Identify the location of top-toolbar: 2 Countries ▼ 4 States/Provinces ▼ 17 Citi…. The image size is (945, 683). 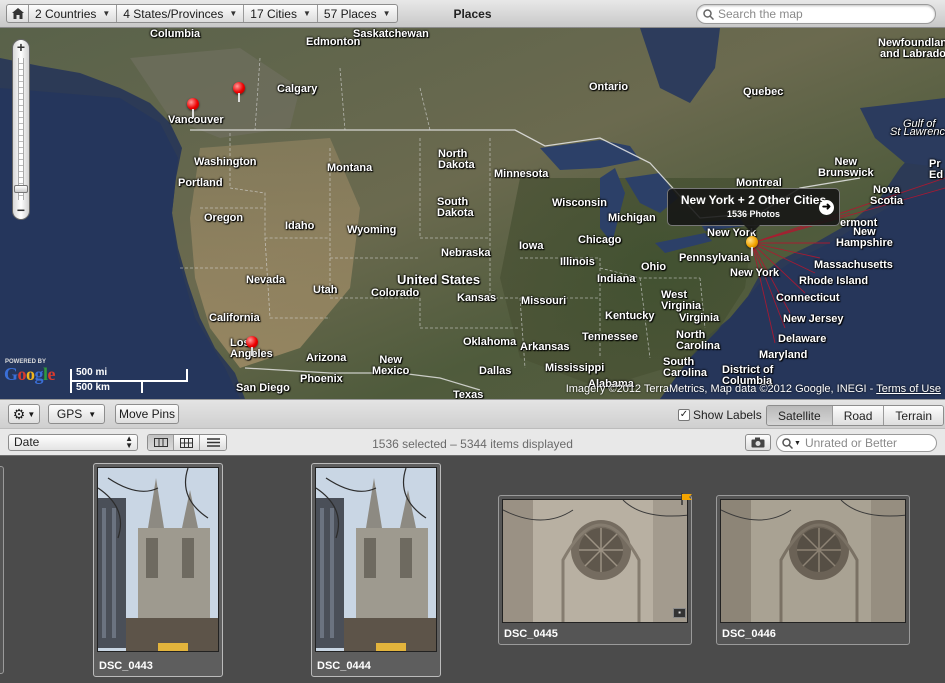
(472, 14).